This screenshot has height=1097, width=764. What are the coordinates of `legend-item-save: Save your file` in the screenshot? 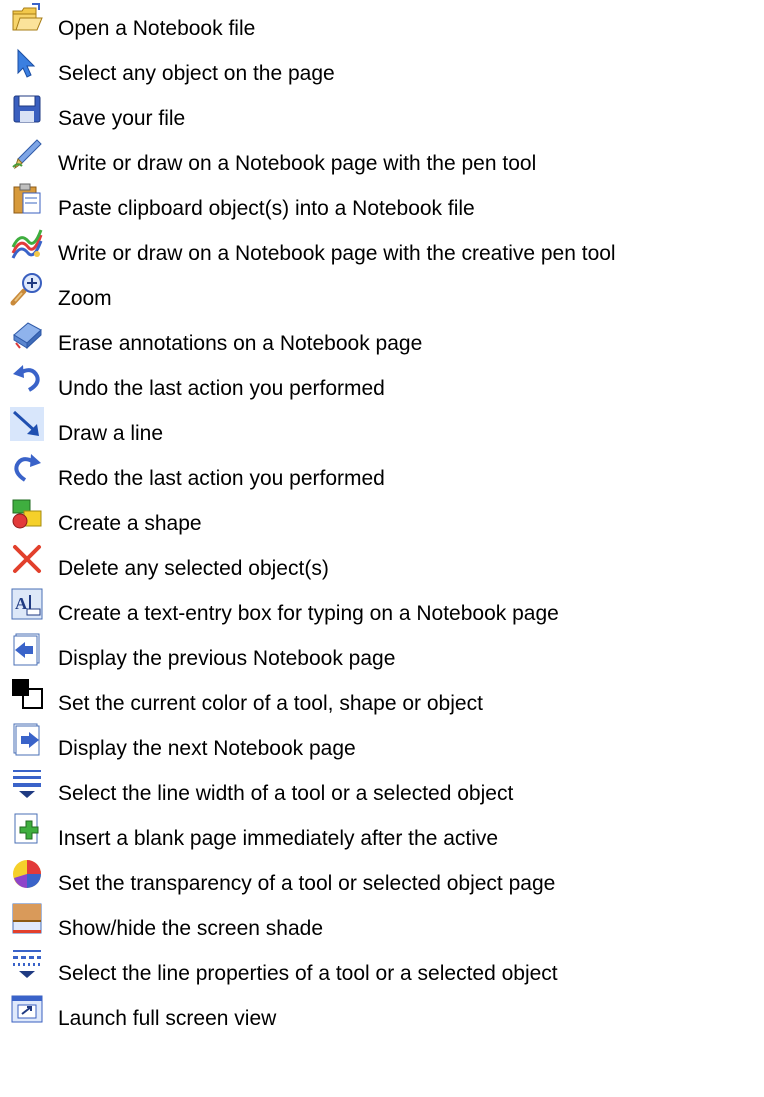 It's located at (382, 112).